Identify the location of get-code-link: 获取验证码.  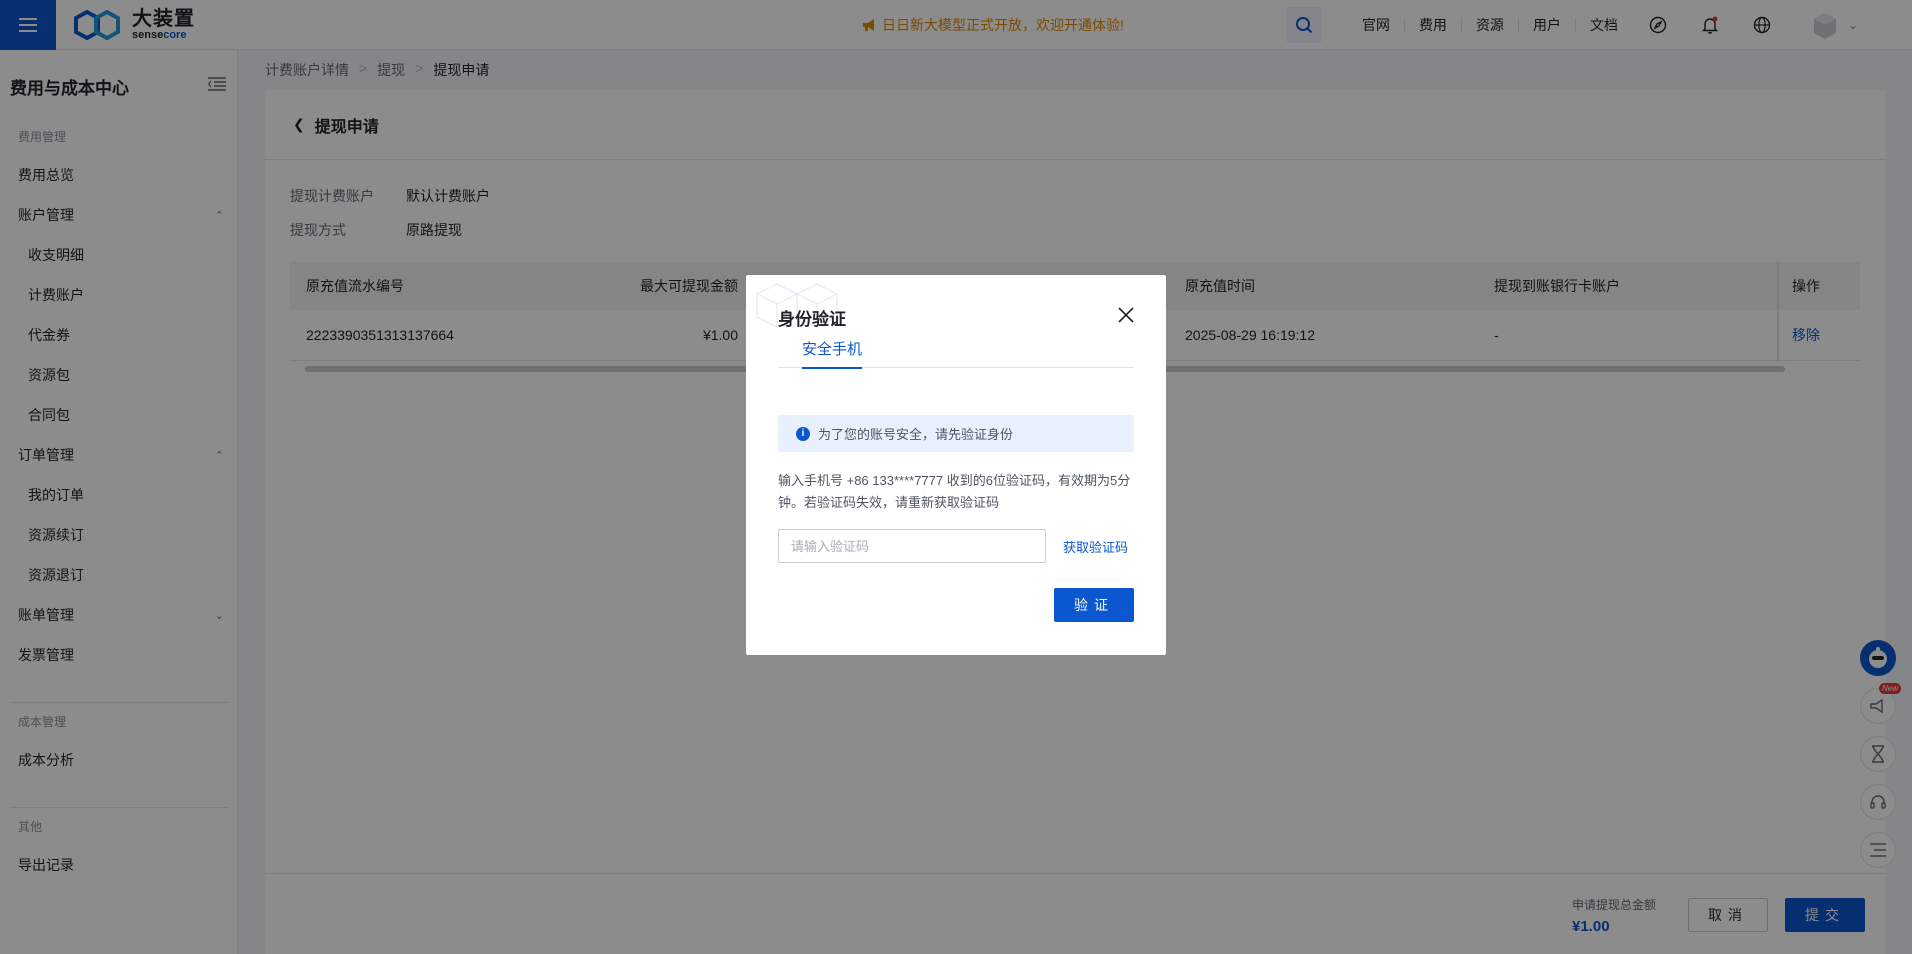
(1095, 546).